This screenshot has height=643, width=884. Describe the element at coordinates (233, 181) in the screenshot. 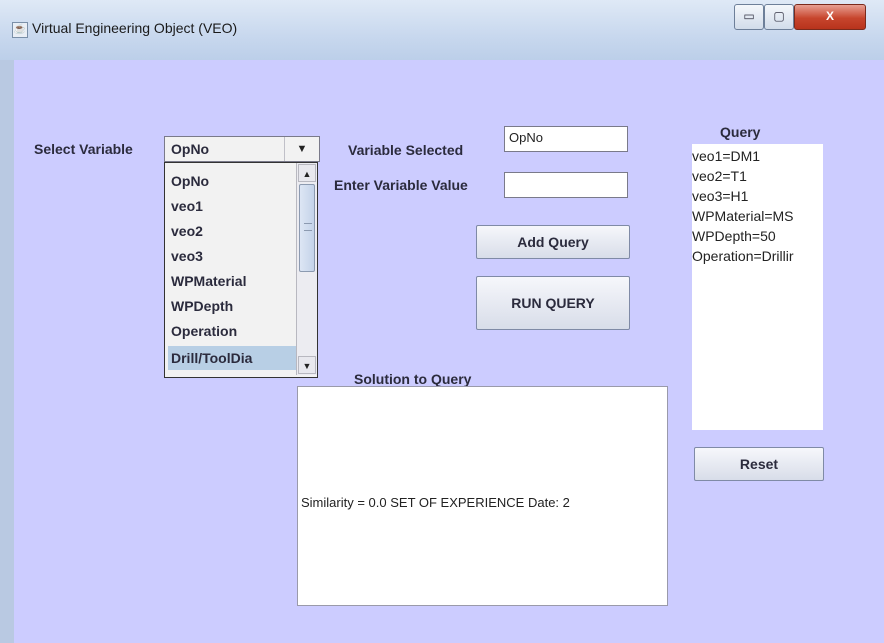

I see `dropdown-option: OpNo` at that location.